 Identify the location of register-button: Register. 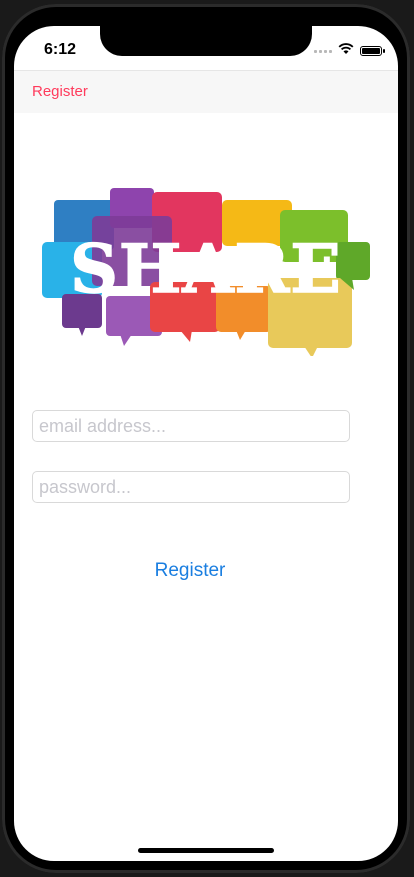
(190, 571).